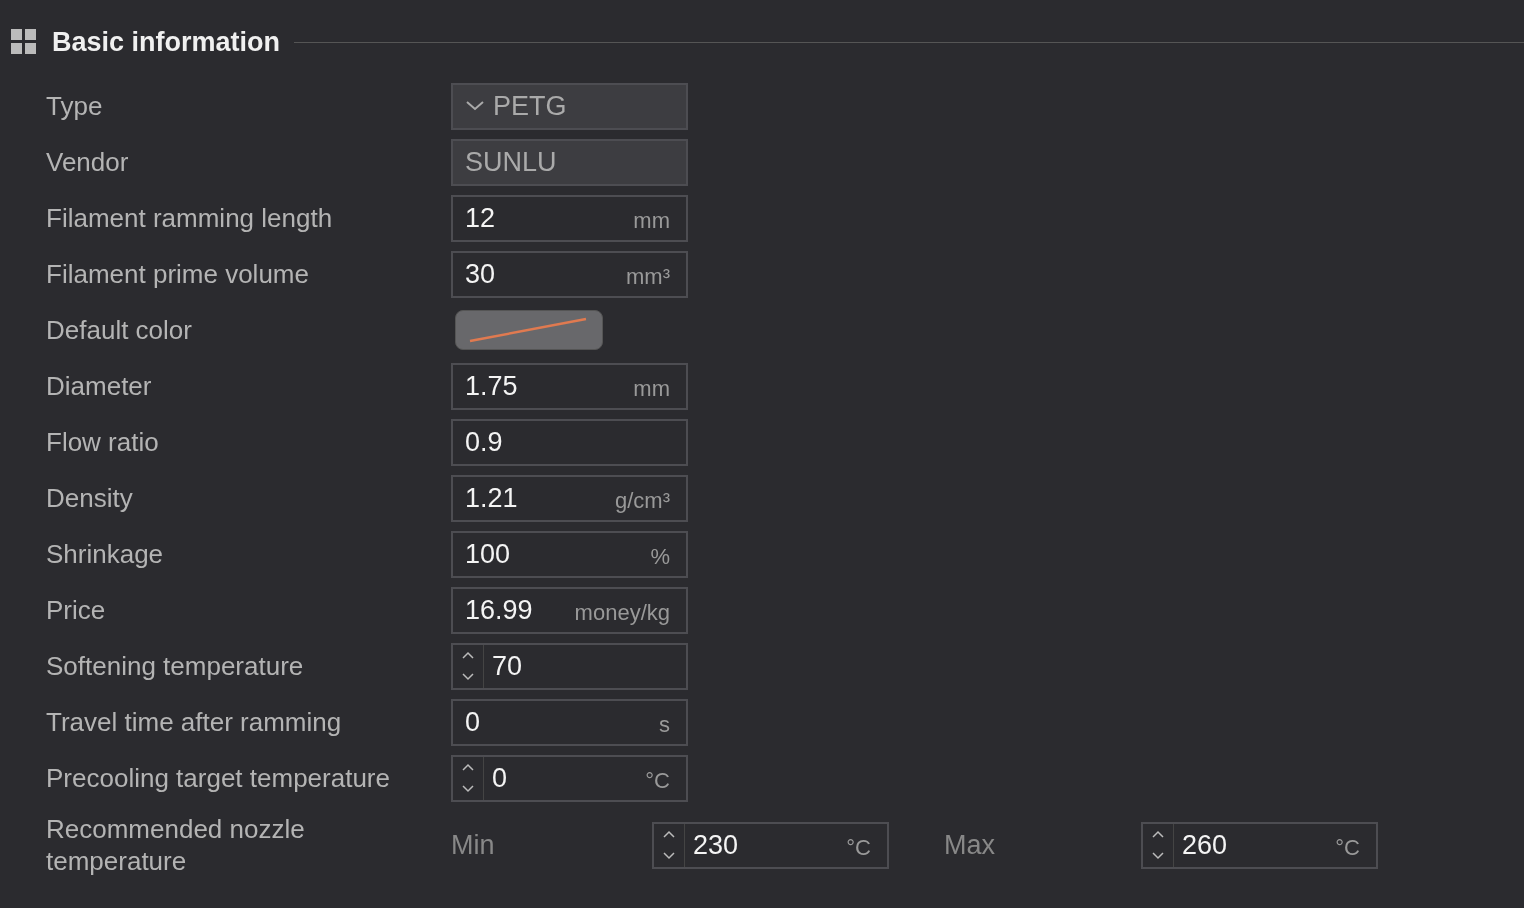 Image resolution: width=1524 pixels, height=908 pixels. I want to click on field-label: Precooling target temperature, so click(218, 778).